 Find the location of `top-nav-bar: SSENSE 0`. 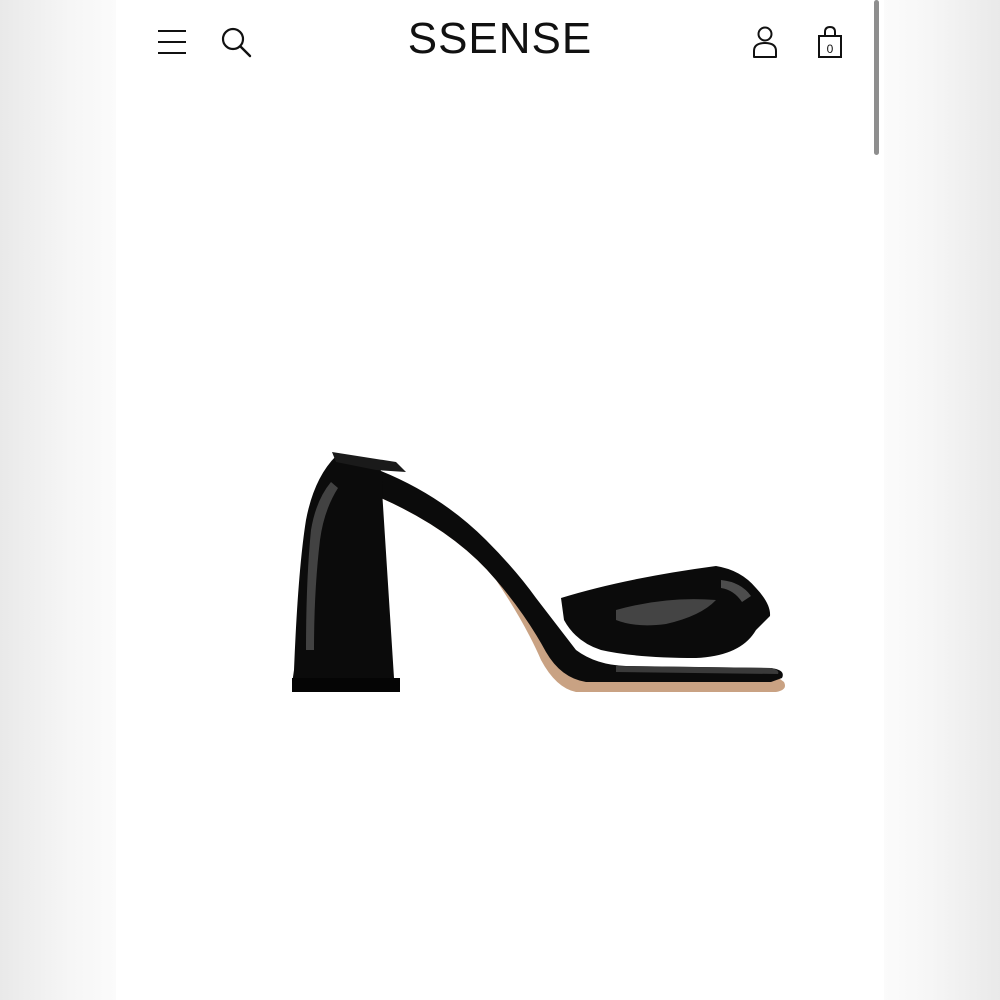

top-nav-bar: SSENSE 0 is located at coordinates (500, 42).